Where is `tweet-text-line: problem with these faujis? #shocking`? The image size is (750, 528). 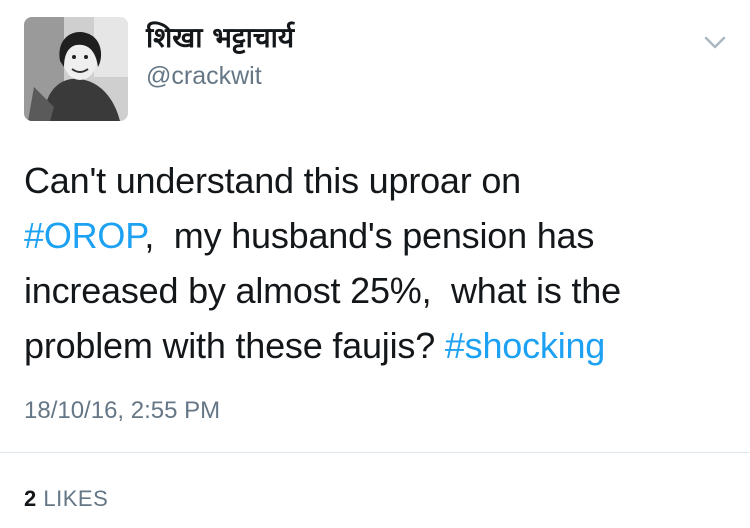 tweet-text-line: problem with these faujis? #shocking is located at coordinates (374, 345).